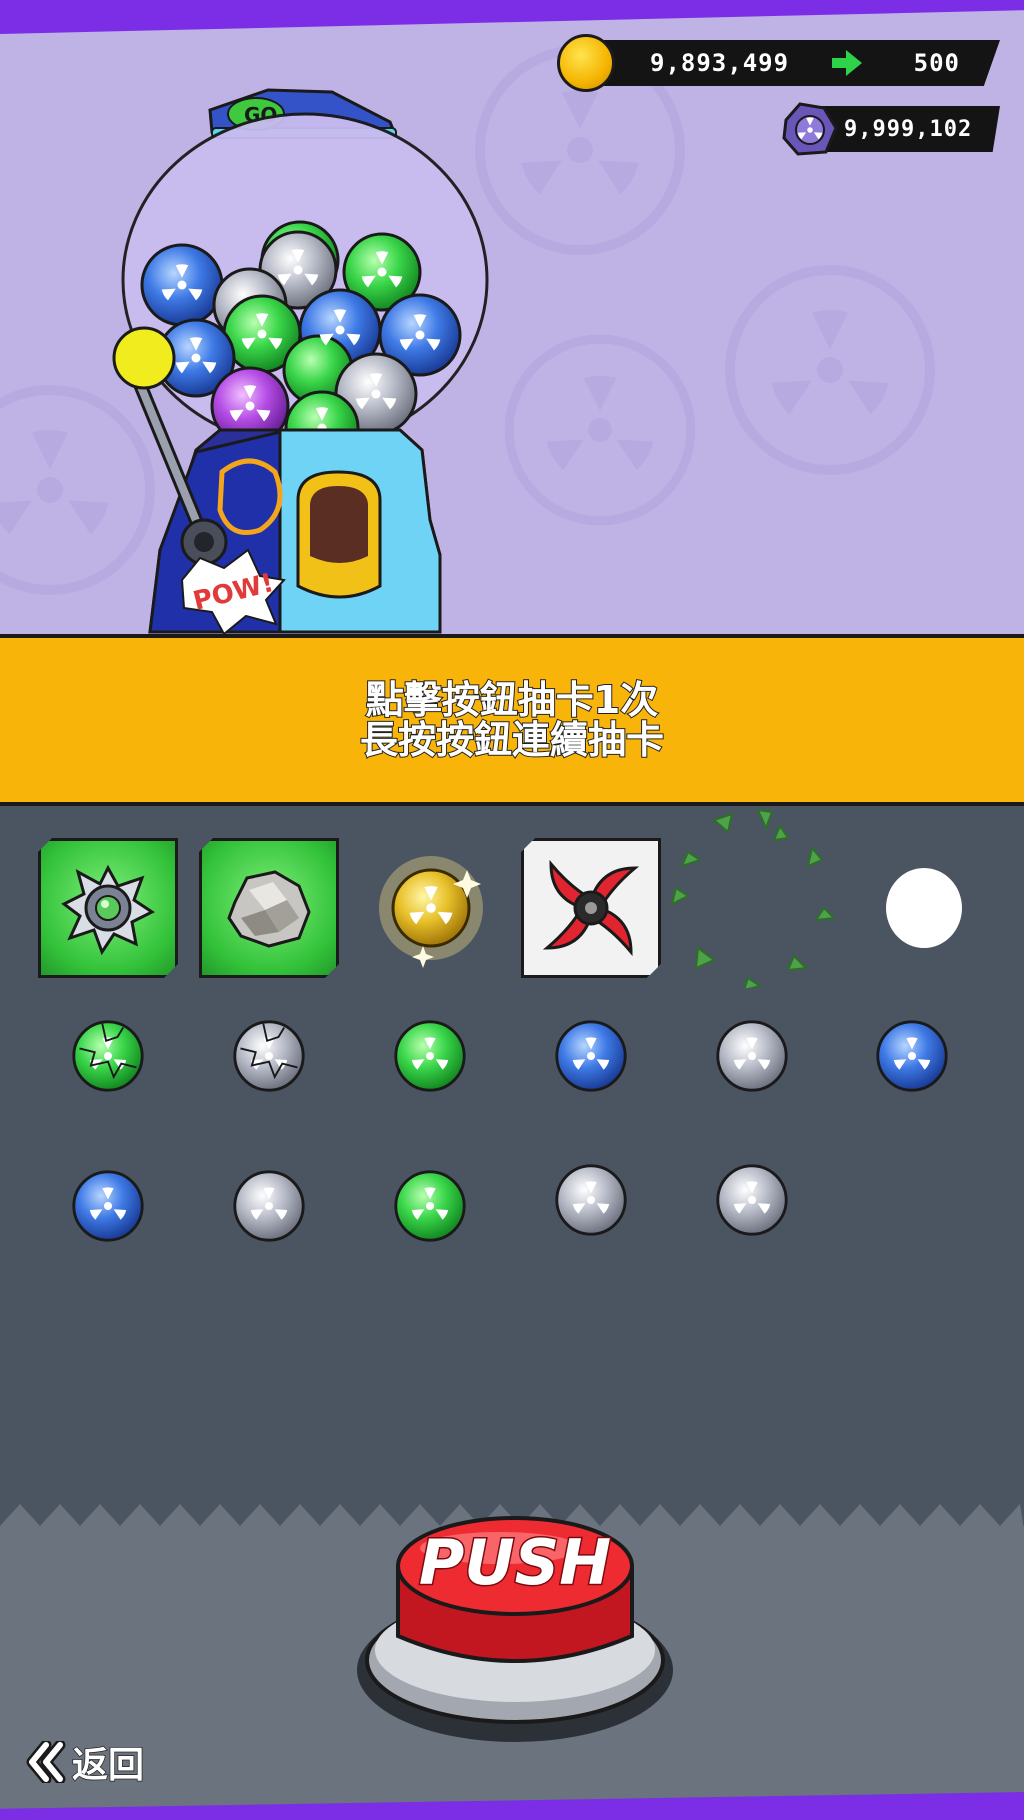 The image size is (1024, 1820). I want to click on double-chevron-left-icon, so click(46, 1762).